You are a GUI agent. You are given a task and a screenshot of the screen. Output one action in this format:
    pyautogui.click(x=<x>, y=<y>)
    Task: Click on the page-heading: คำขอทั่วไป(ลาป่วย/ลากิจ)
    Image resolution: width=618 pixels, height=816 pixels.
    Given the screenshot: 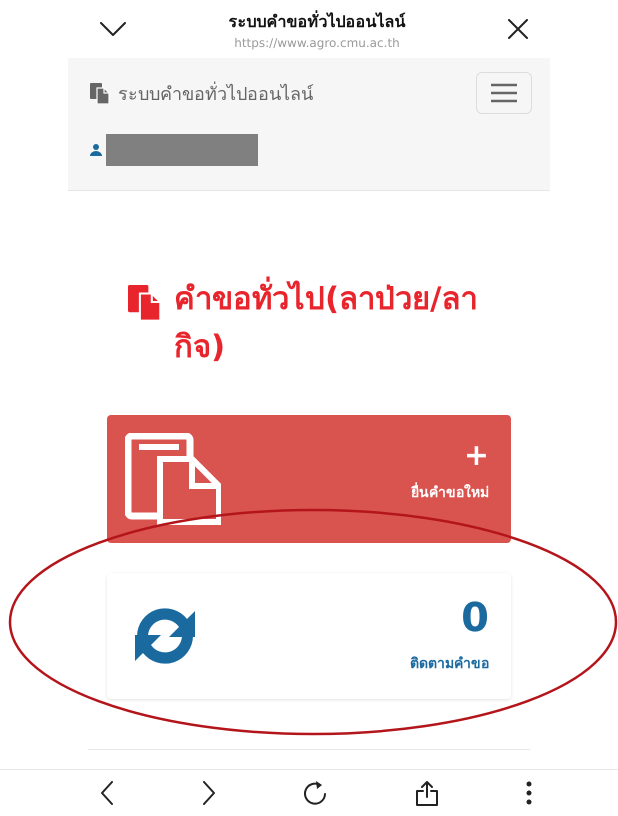 What is the action you would take?
    pyautogui.click(x=342, y=323)
    